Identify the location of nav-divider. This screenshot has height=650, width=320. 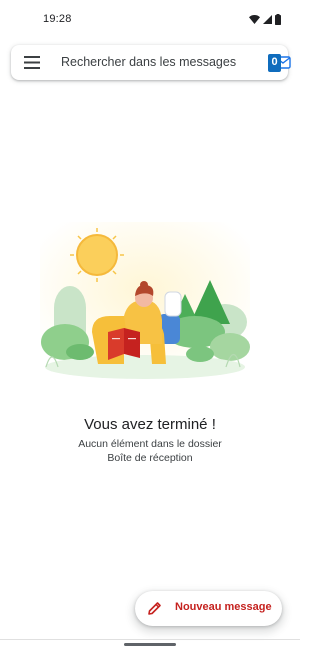
(150, 639).